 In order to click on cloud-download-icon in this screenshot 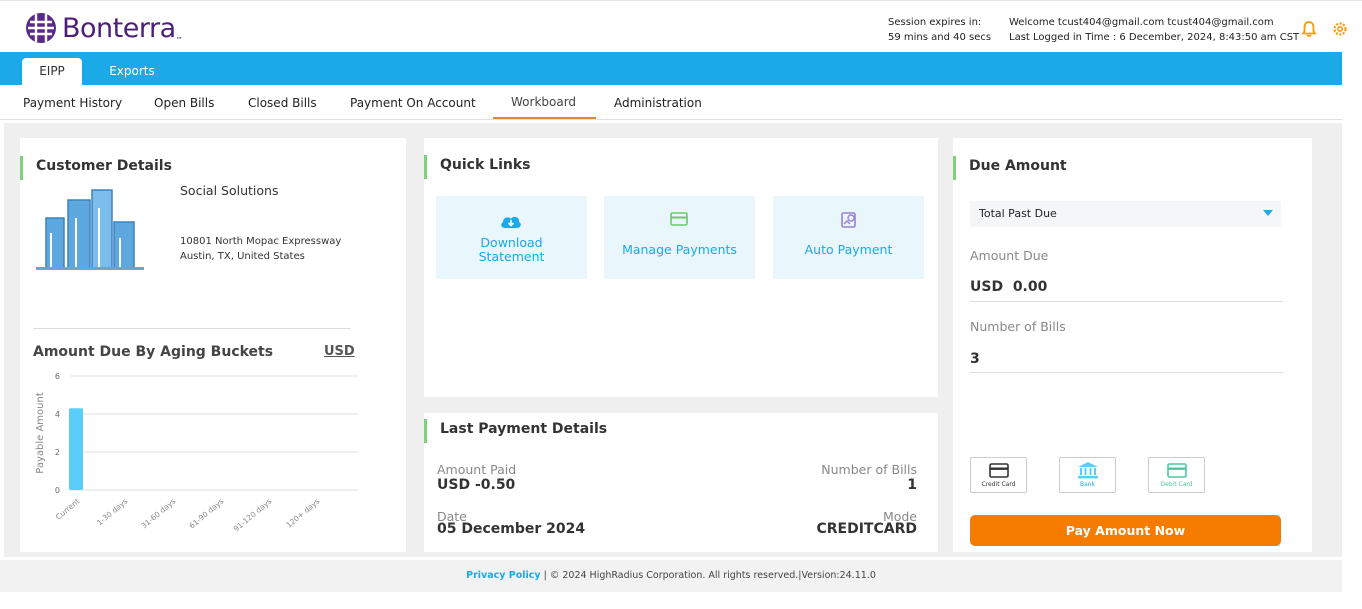, I will do `click(511, 222)`.